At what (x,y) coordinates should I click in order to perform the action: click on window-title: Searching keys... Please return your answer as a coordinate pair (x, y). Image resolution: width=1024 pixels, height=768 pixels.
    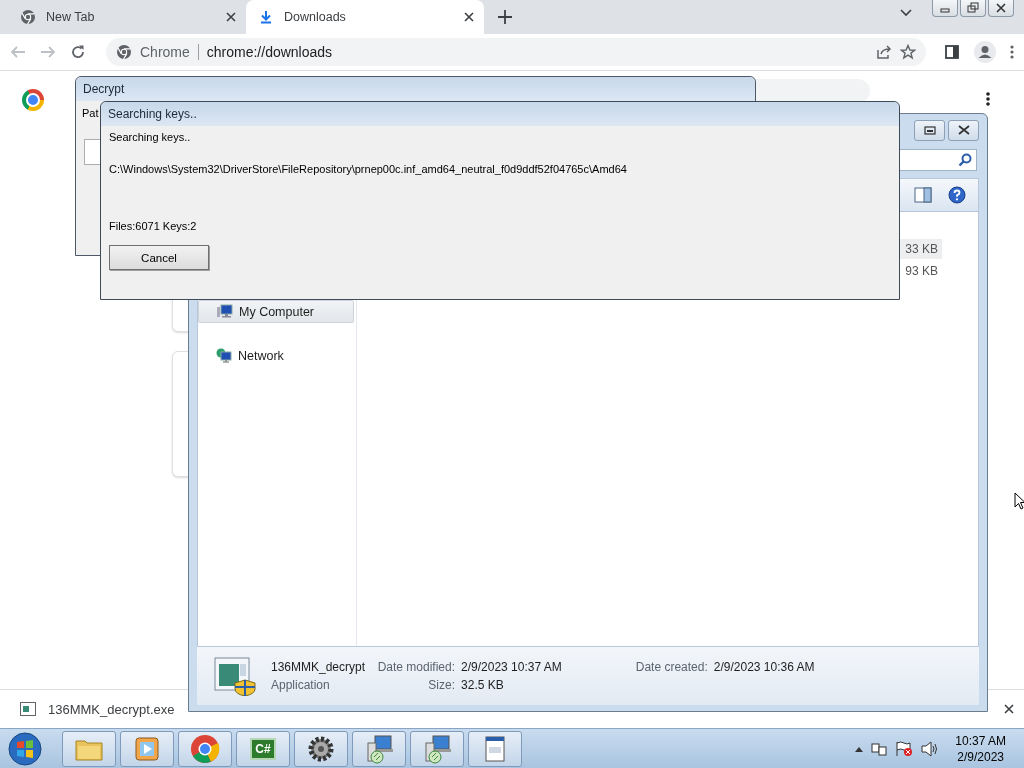
    Looking at the image, I should click on (500, 114).